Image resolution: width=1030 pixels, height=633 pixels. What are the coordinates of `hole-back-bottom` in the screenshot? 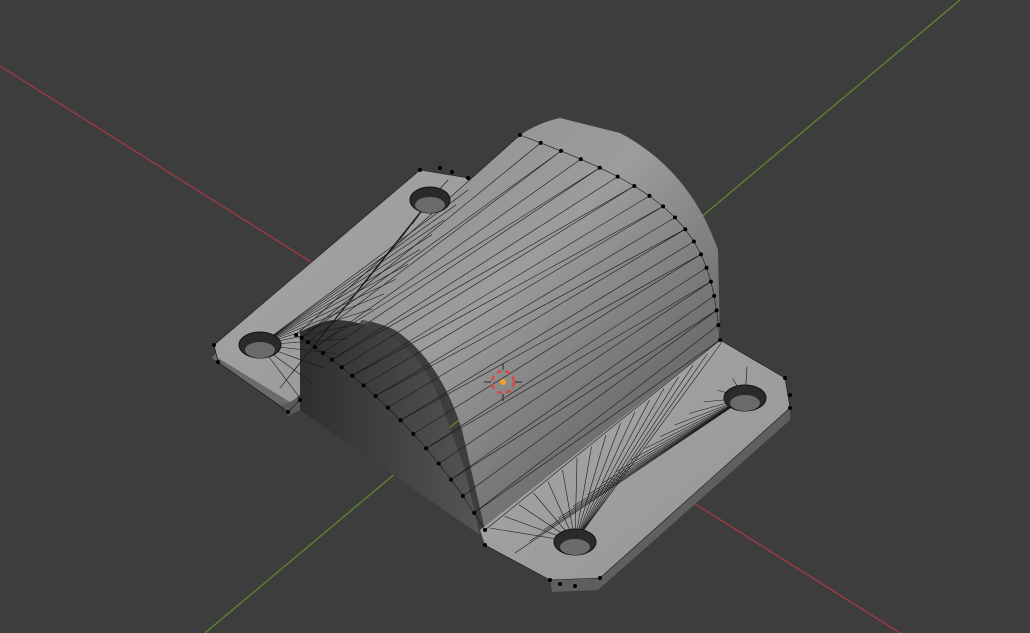 It's located at (260, 345).